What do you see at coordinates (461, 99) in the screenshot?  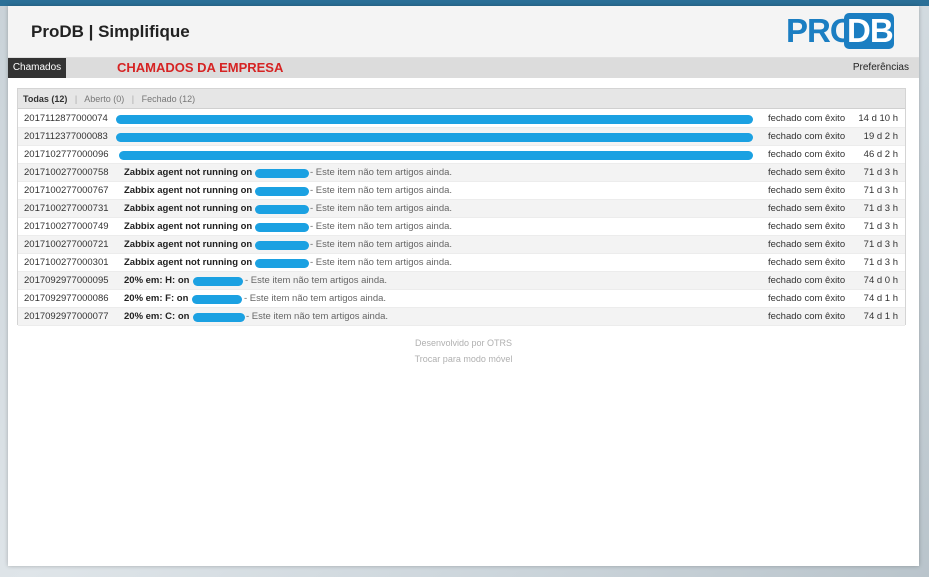 I see `filter-bar: Todas (12) | Aberto (0) | Fechado (12)` at bounding box center [461, 99].